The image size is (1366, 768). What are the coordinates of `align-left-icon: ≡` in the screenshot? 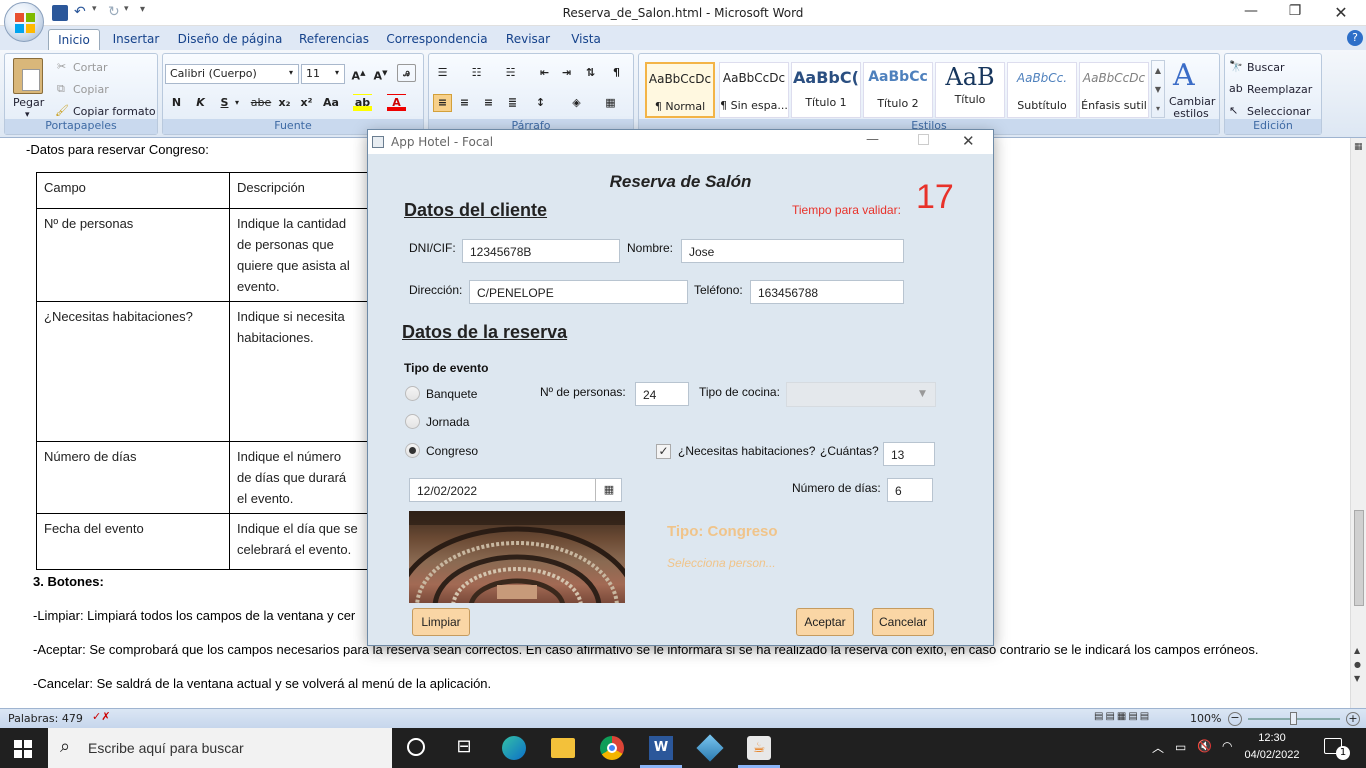 It's located at (442, 103).